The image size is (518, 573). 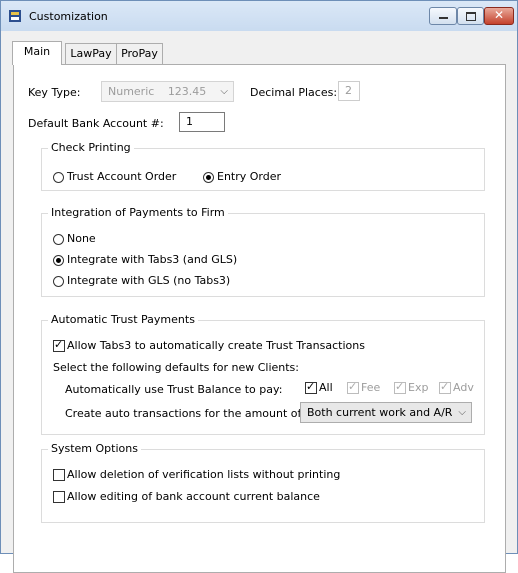 What do you see at coordinates (59, 345) in the screenshot?
I see `allow-auto-trust-checkbox` at bounding box center [59, 345].